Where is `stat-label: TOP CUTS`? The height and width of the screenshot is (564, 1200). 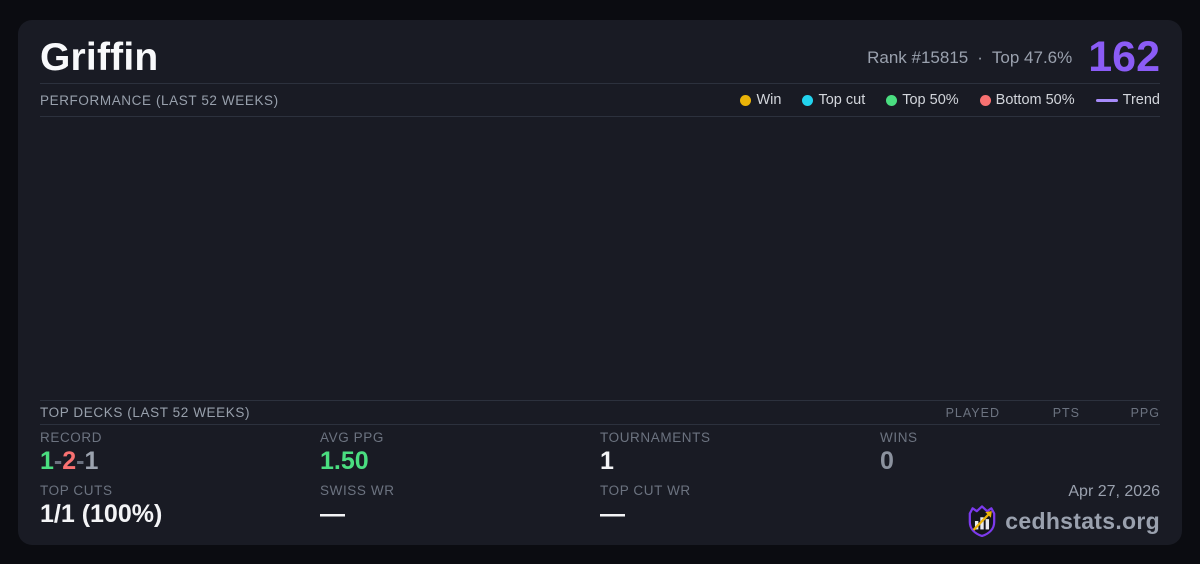
stat-label: TOP CUTS is located at coordinates (76, 490).